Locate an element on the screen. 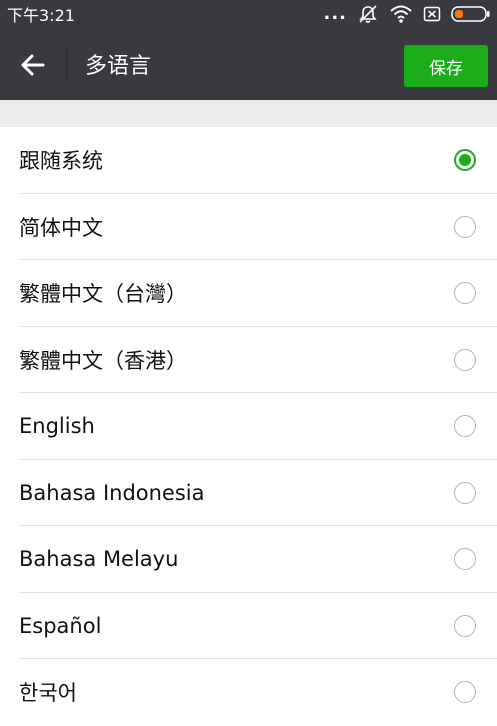 Image resolution: width=497 pixels, height=726 pixels. wifi-icon is located at coordinates (401, 16).